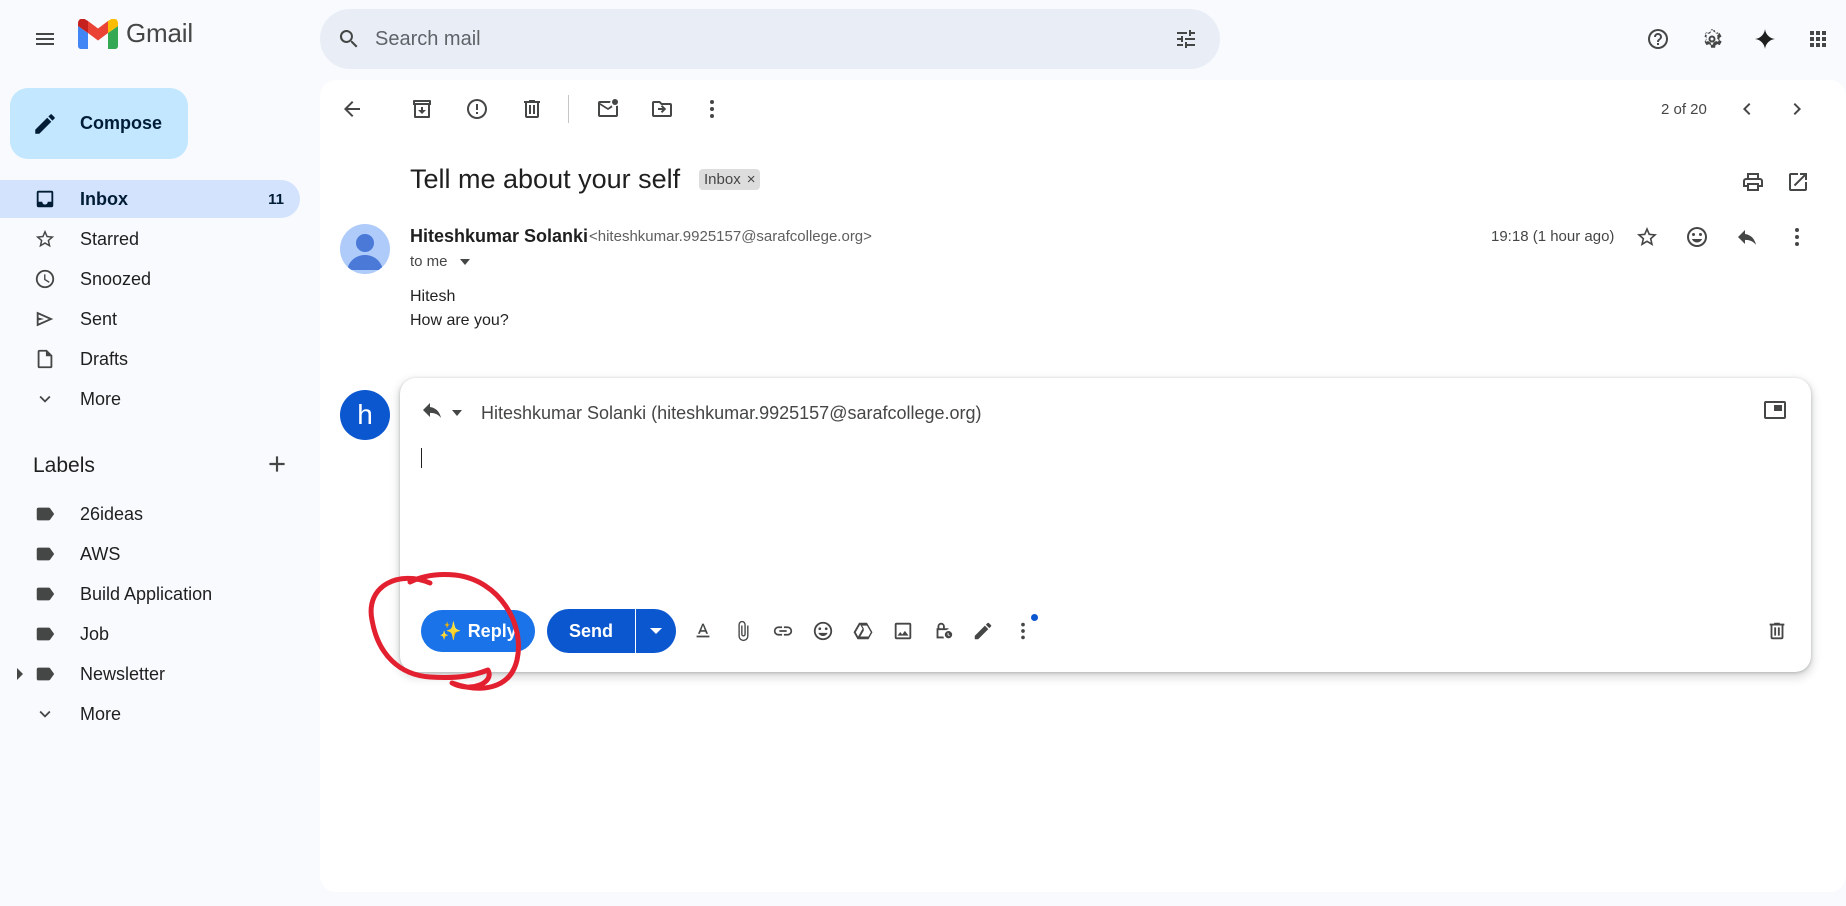  I want to click on recipient-details-toggle: to me, so click(440, 261).